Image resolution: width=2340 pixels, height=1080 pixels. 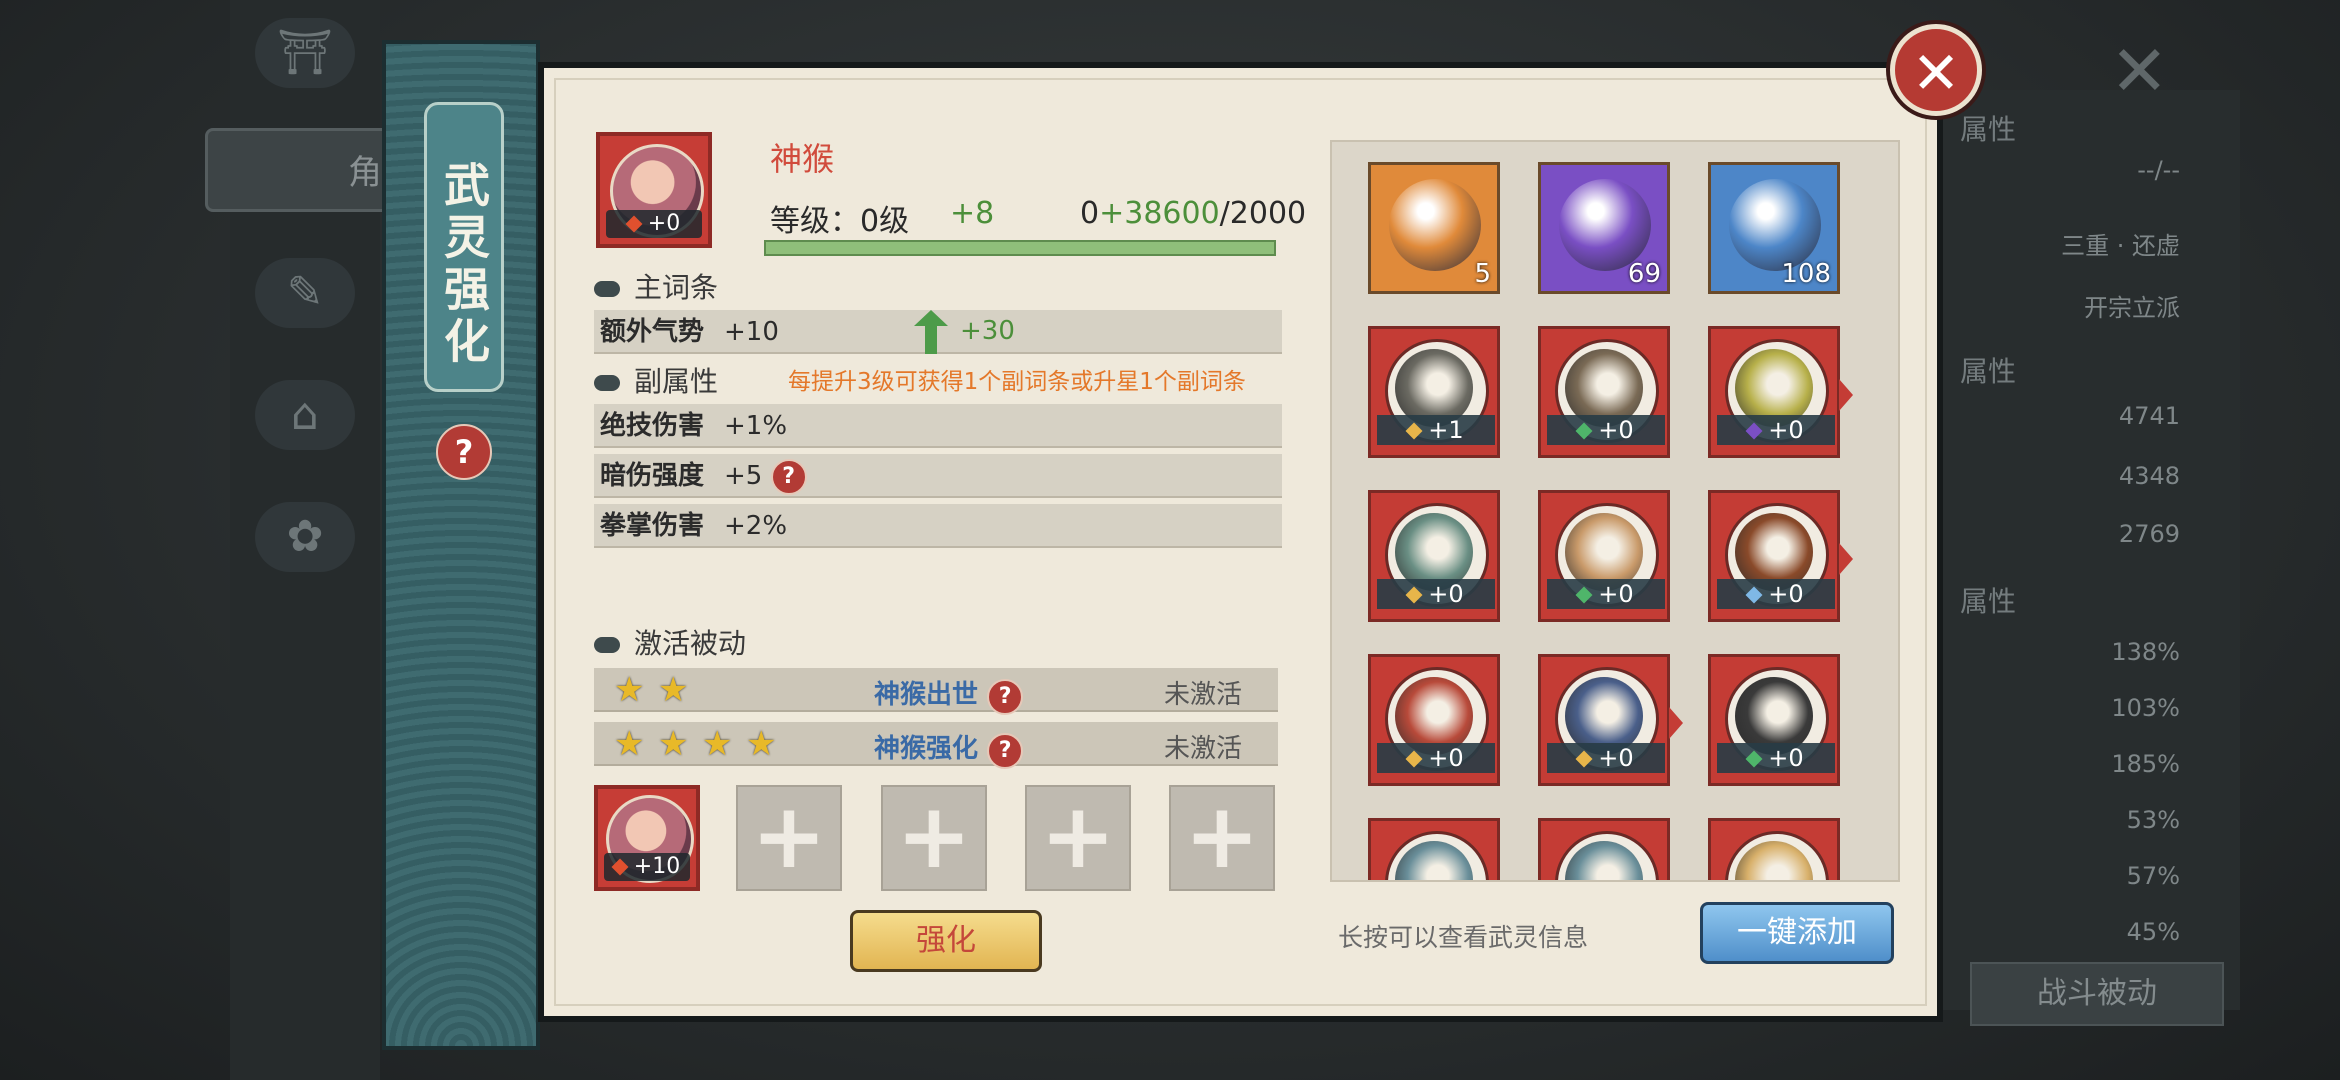 I want to click on purple-orb-icon, so click(x=1605, y=225).